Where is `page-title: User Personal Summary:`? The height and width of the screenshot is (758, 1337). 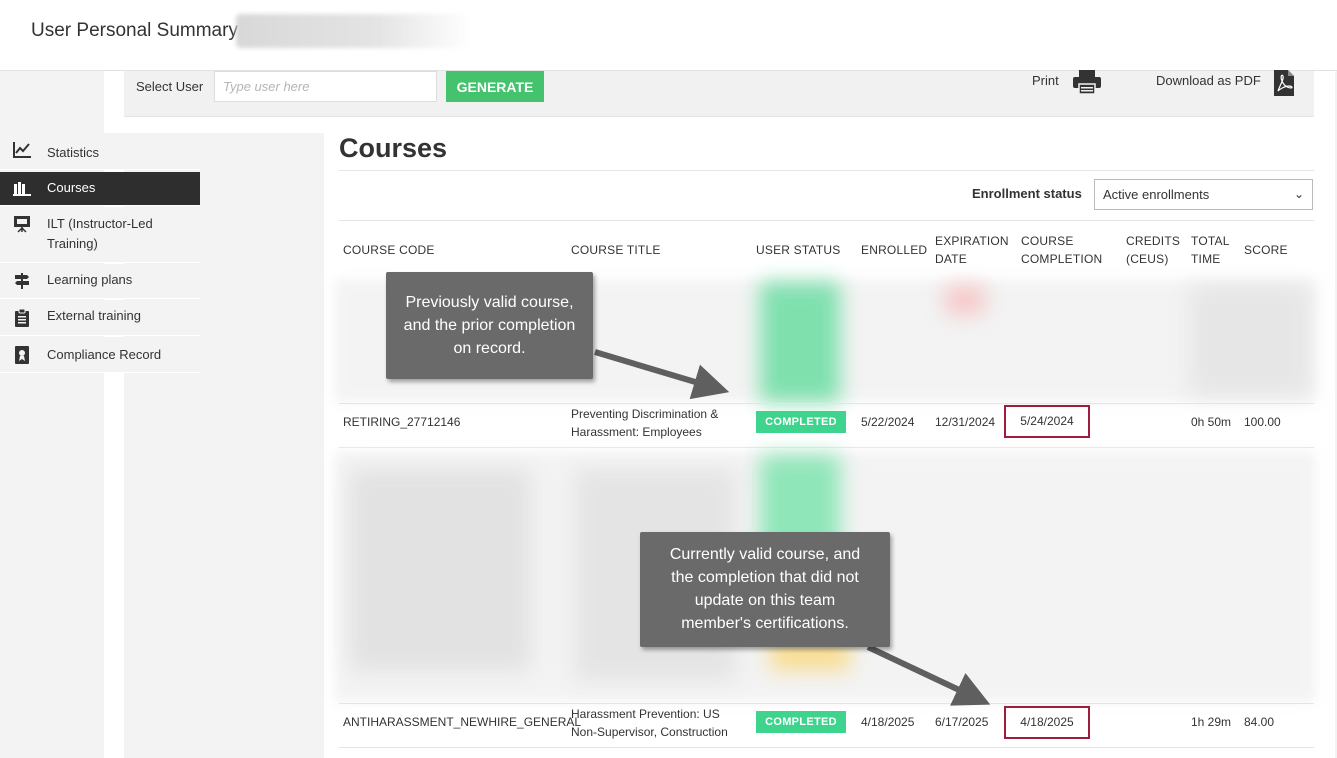 page-title: User Personal Summary: is located at coordinates (137, 30).